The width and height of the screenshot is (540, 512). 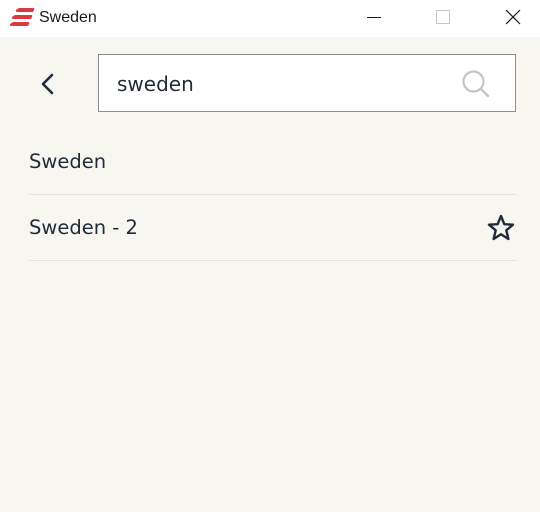 I want to click on search-icon, so click(x=476, y=84).